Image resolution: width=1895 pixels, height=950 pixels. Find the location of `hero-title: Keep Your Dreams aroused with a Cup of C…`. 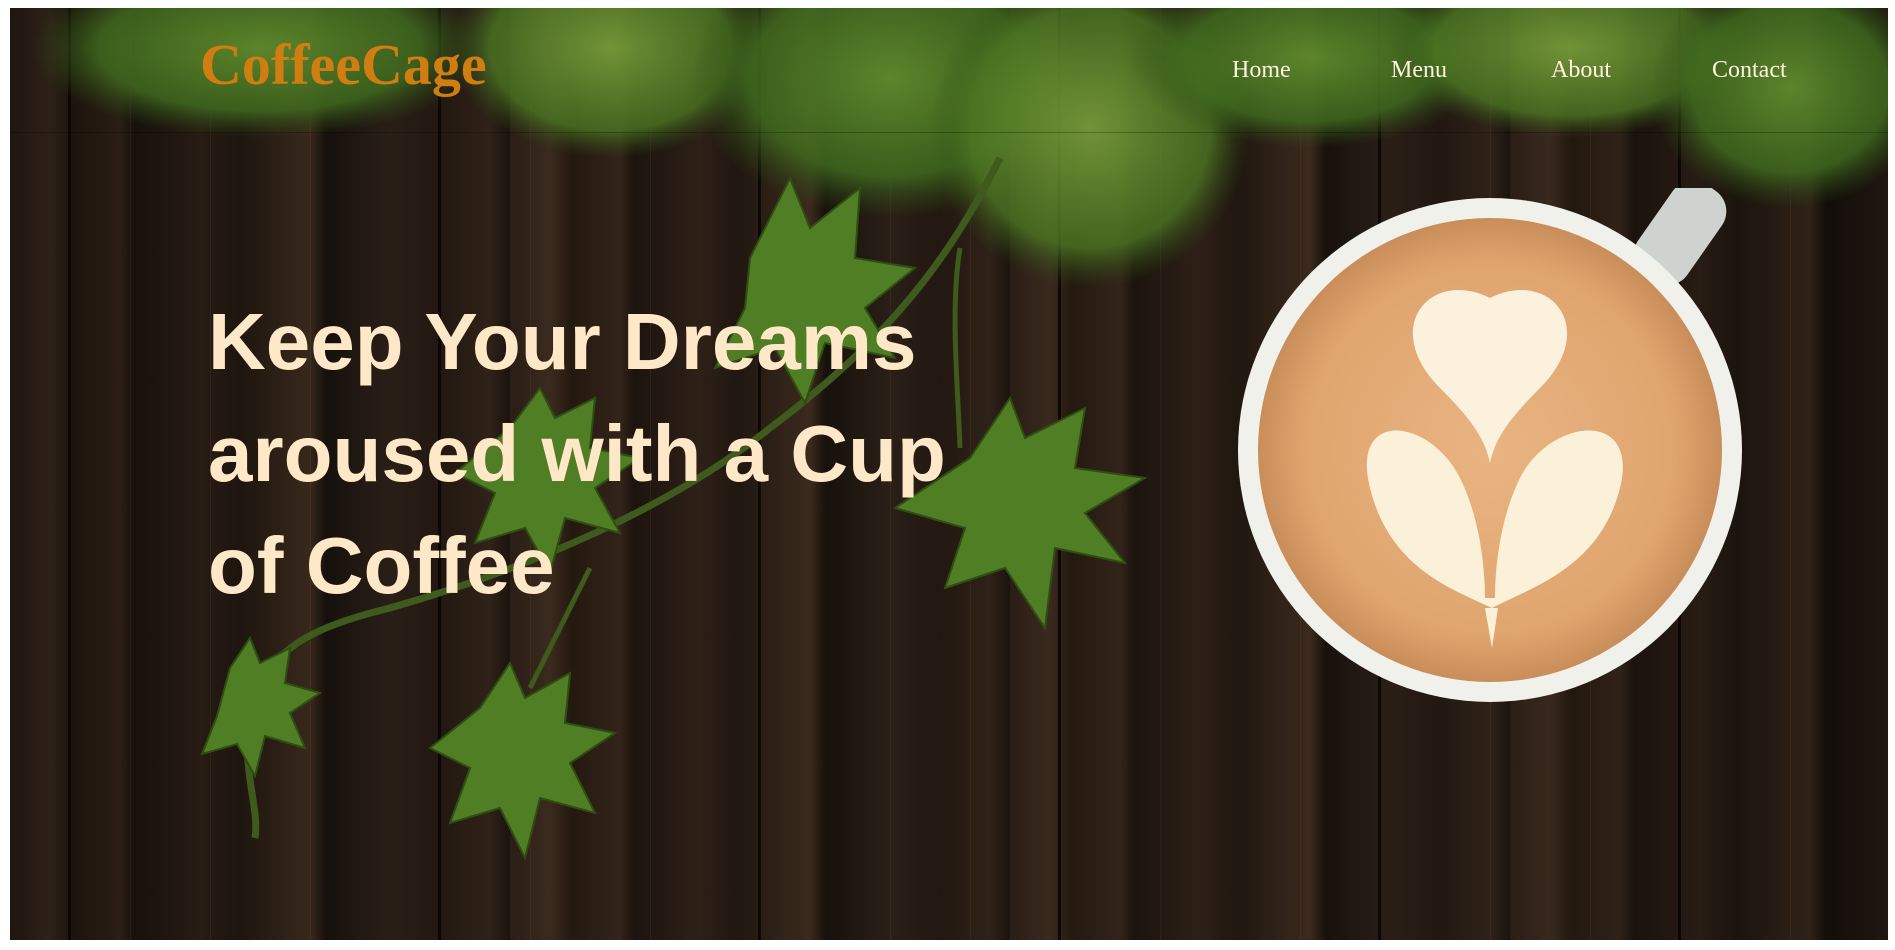

hero-title: Keep Your Dreams aroused with a Cup of C… is located at coordinates (598, 454).